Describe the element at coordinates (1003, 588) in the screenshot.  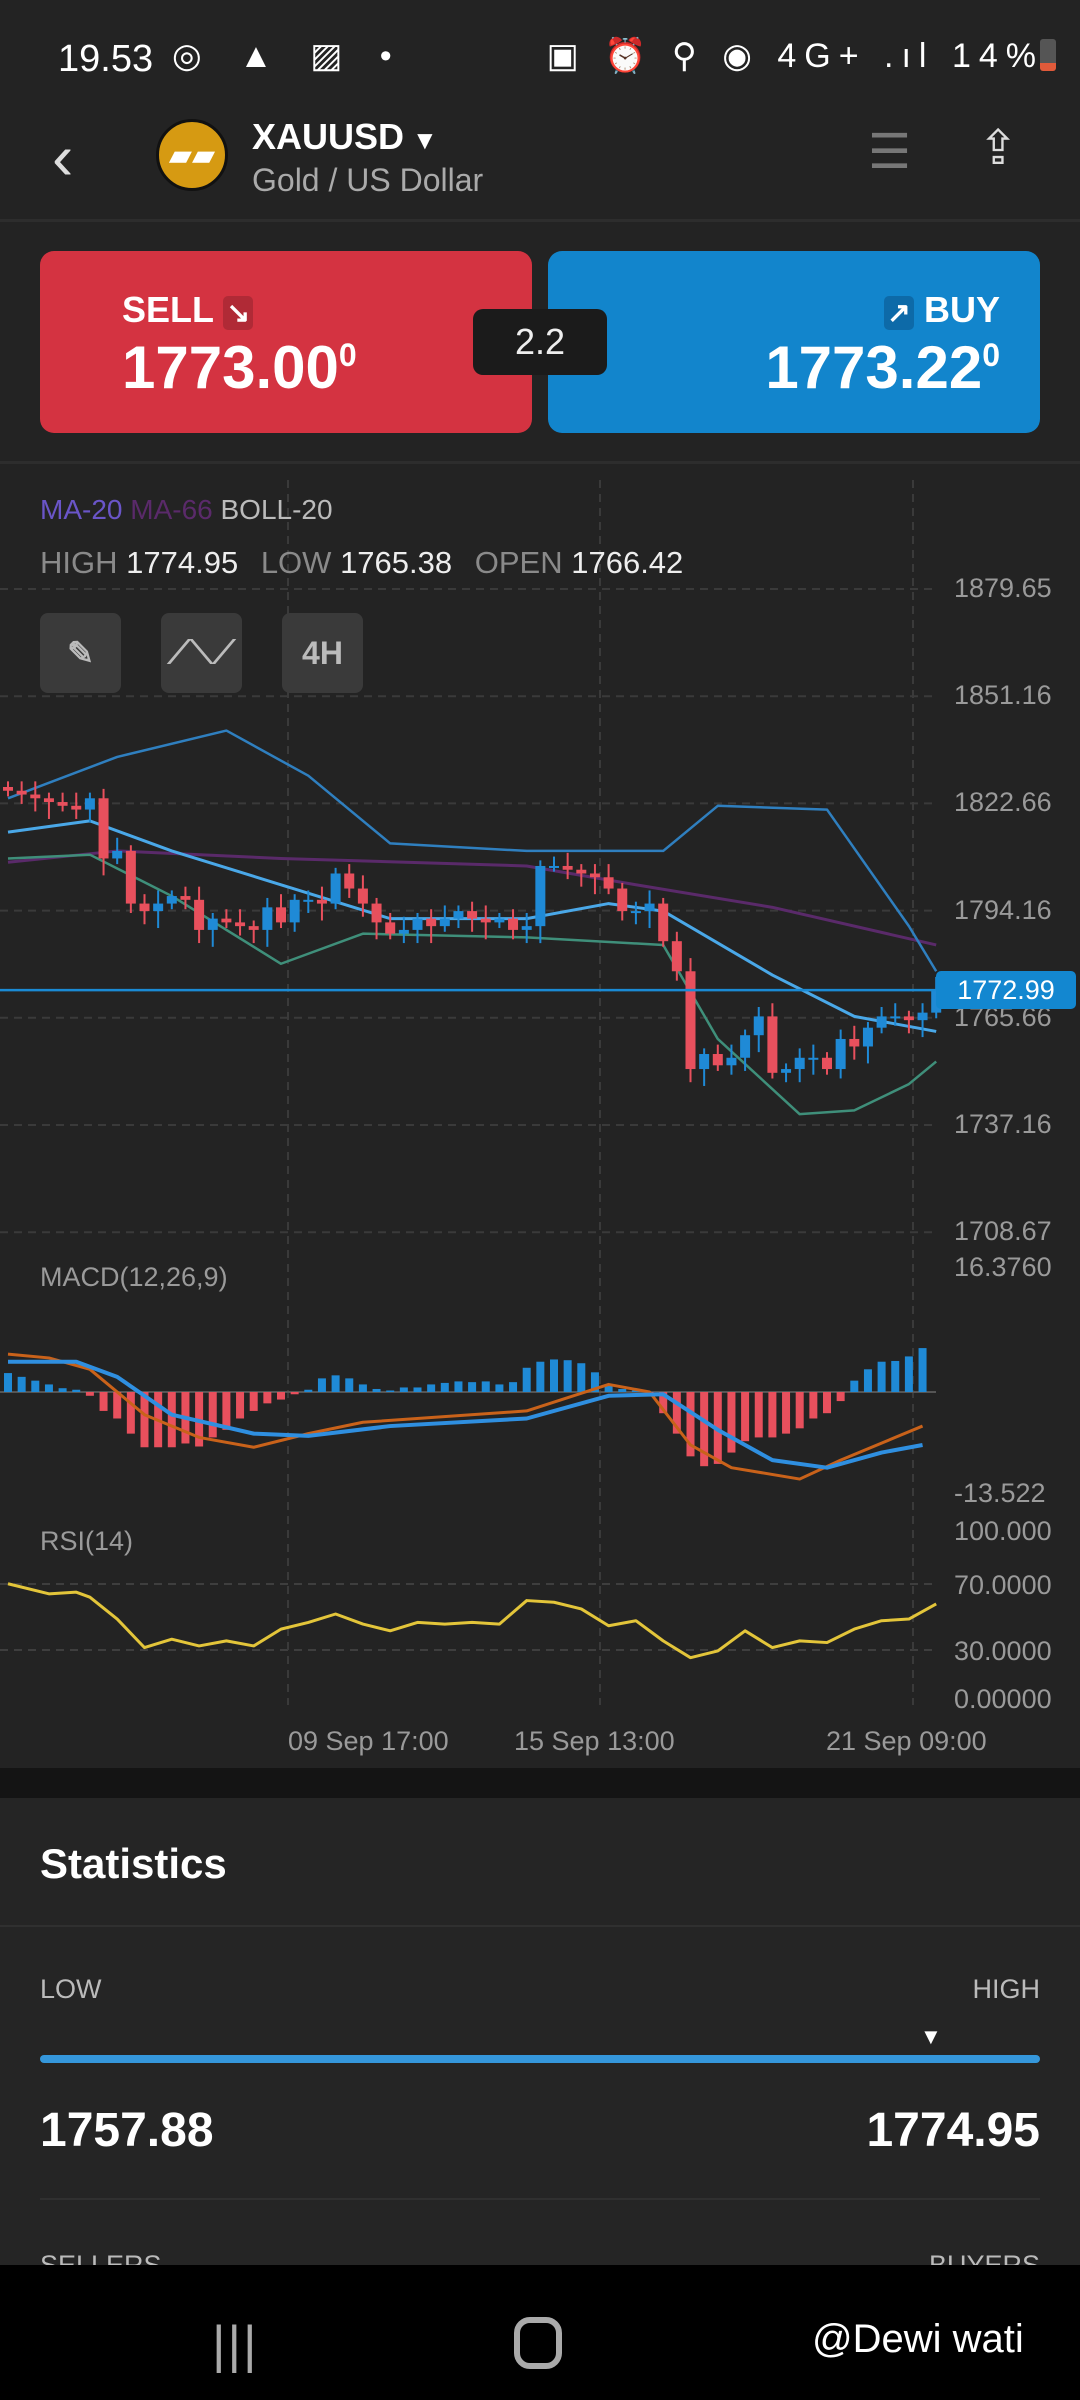
I see `price-tick: 1879.65` at that location.